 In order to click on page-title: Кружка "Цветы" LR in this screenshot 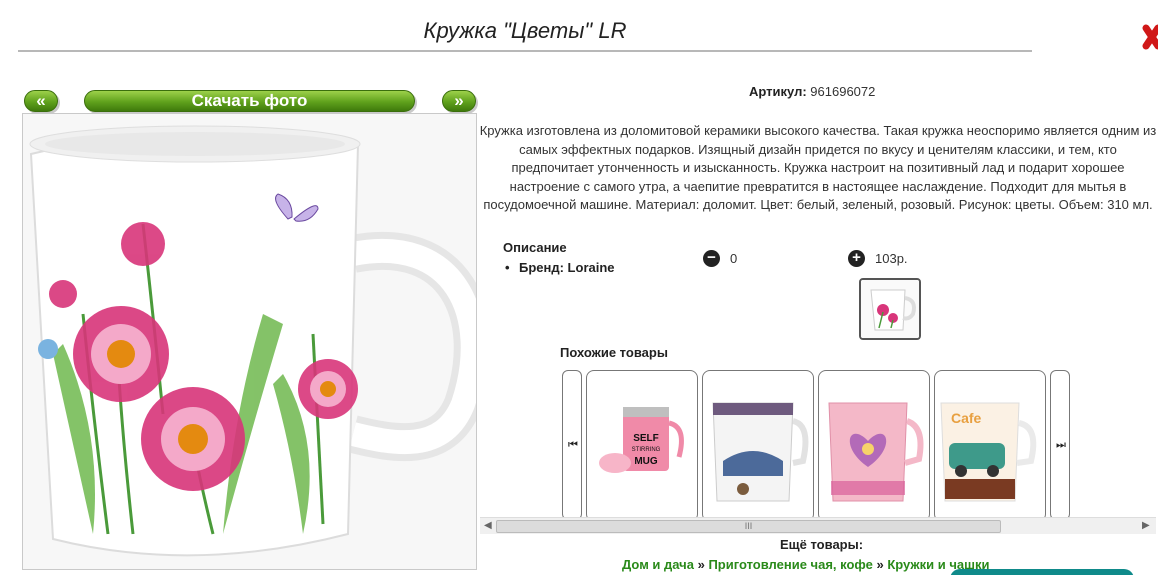, I will do `click(525, 35)`.